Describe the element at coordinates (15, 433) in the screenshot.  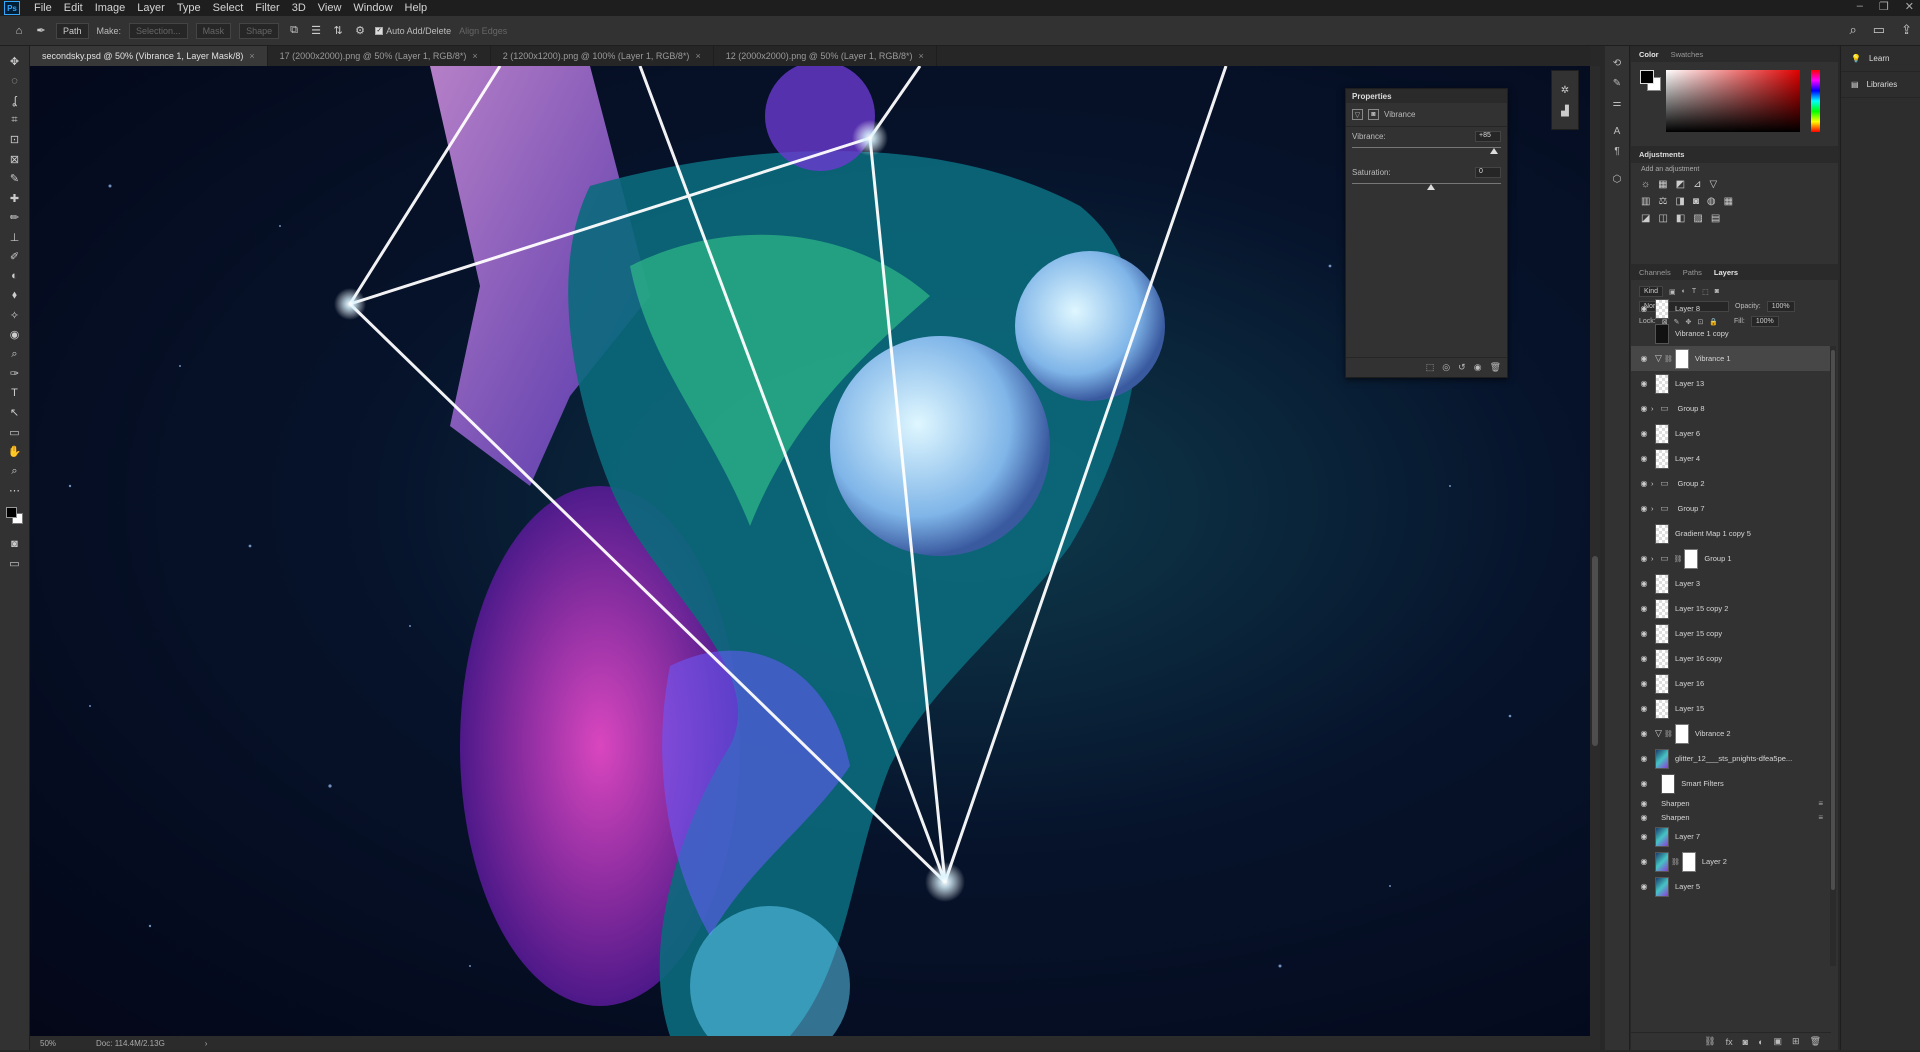
I see `tool-icon: ▭` at that location.